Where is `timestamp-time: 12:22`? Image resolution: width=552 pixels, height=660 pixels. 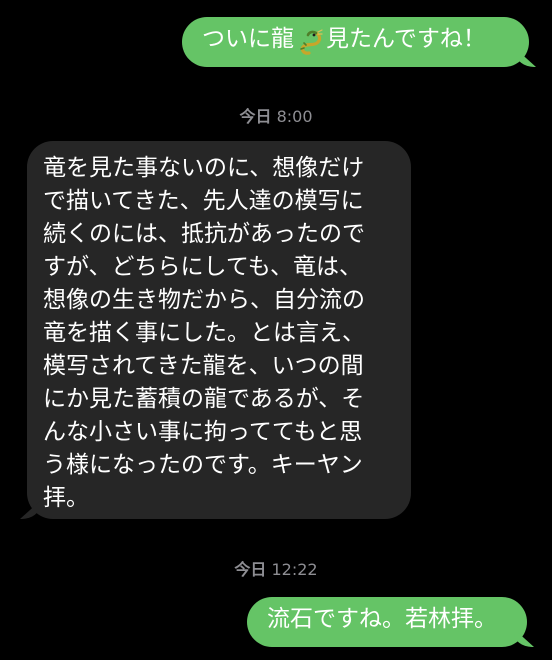 timestamp-time: 12:22 is located at coordinates (294, 569).